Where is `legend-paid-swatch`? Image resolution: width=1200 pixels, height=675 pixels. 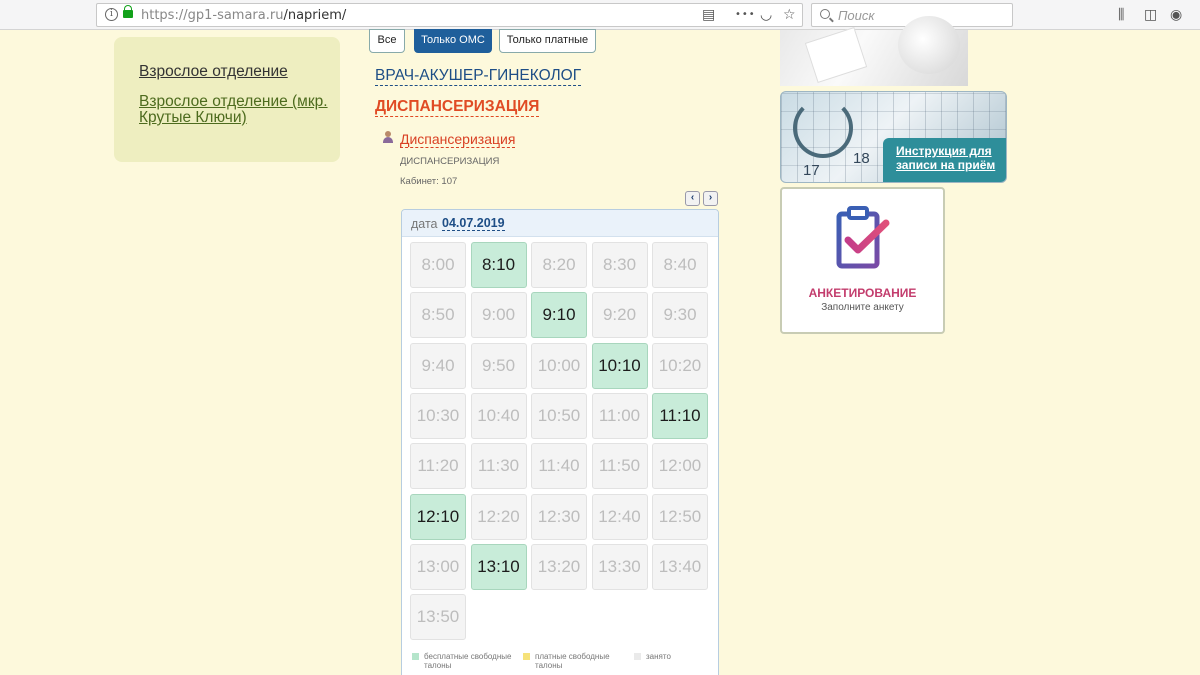
legend-paid-swatch is located at coordinates (526, 656).